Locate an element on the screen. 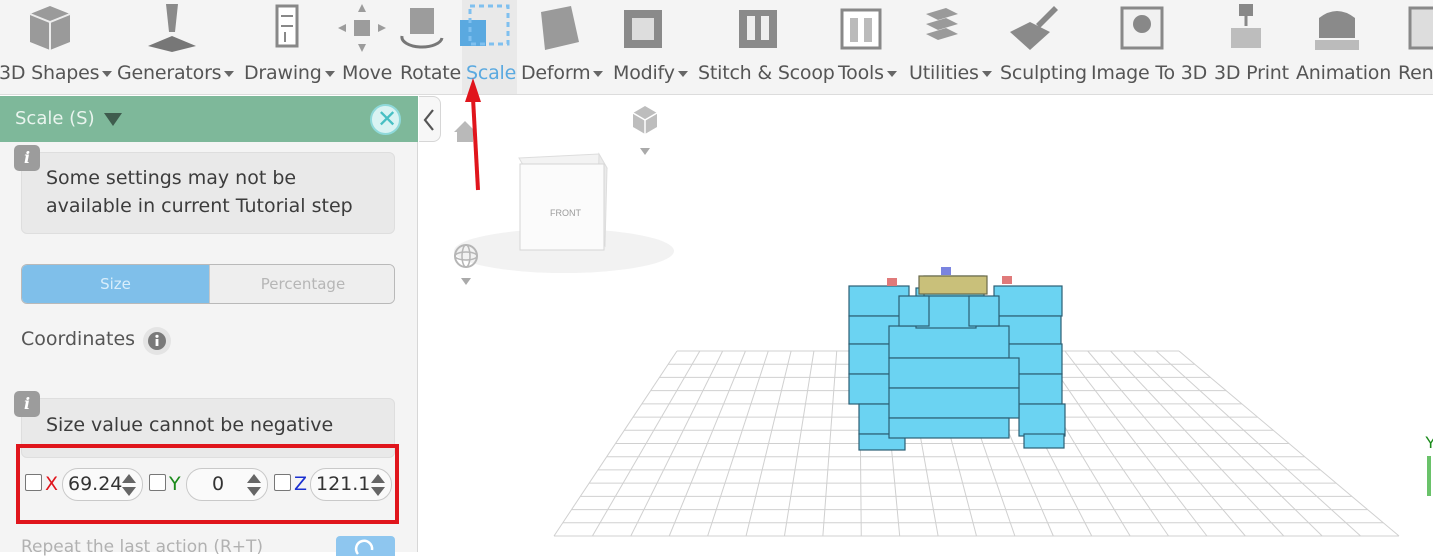 The width and height of the screenshot is (1433, 560). coordinates-info-button is located at coordinates (157, 341).